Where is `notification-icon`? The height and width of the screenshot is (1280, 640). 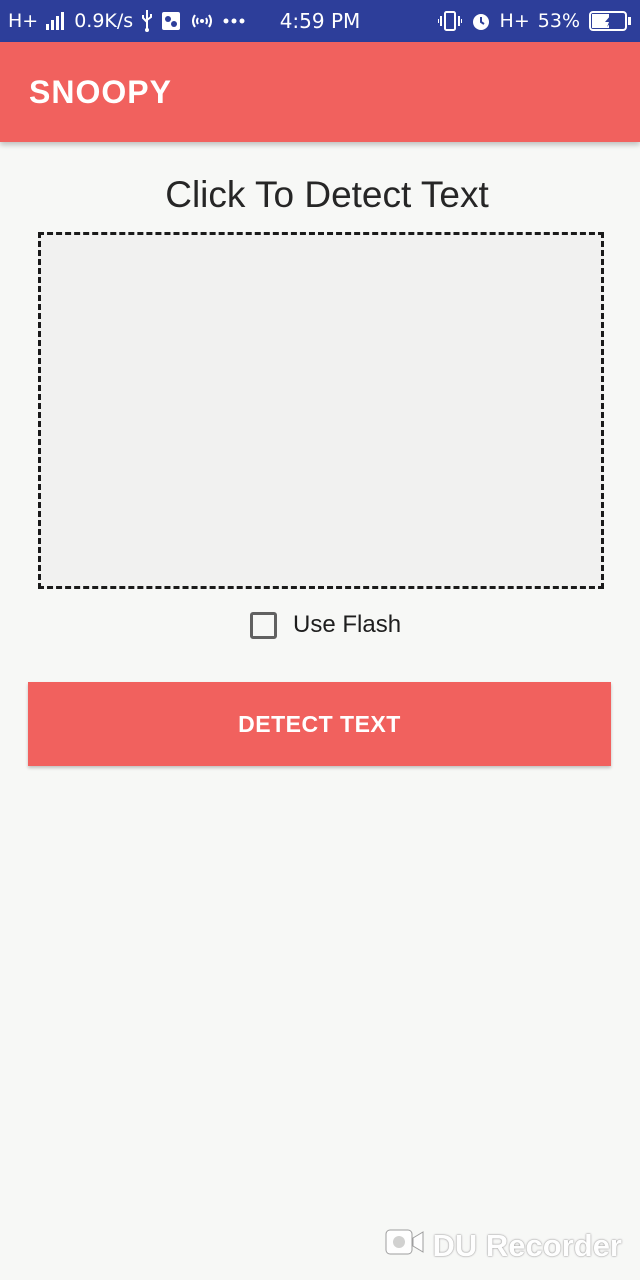
notification-icon is located at coordinates (171, 21).